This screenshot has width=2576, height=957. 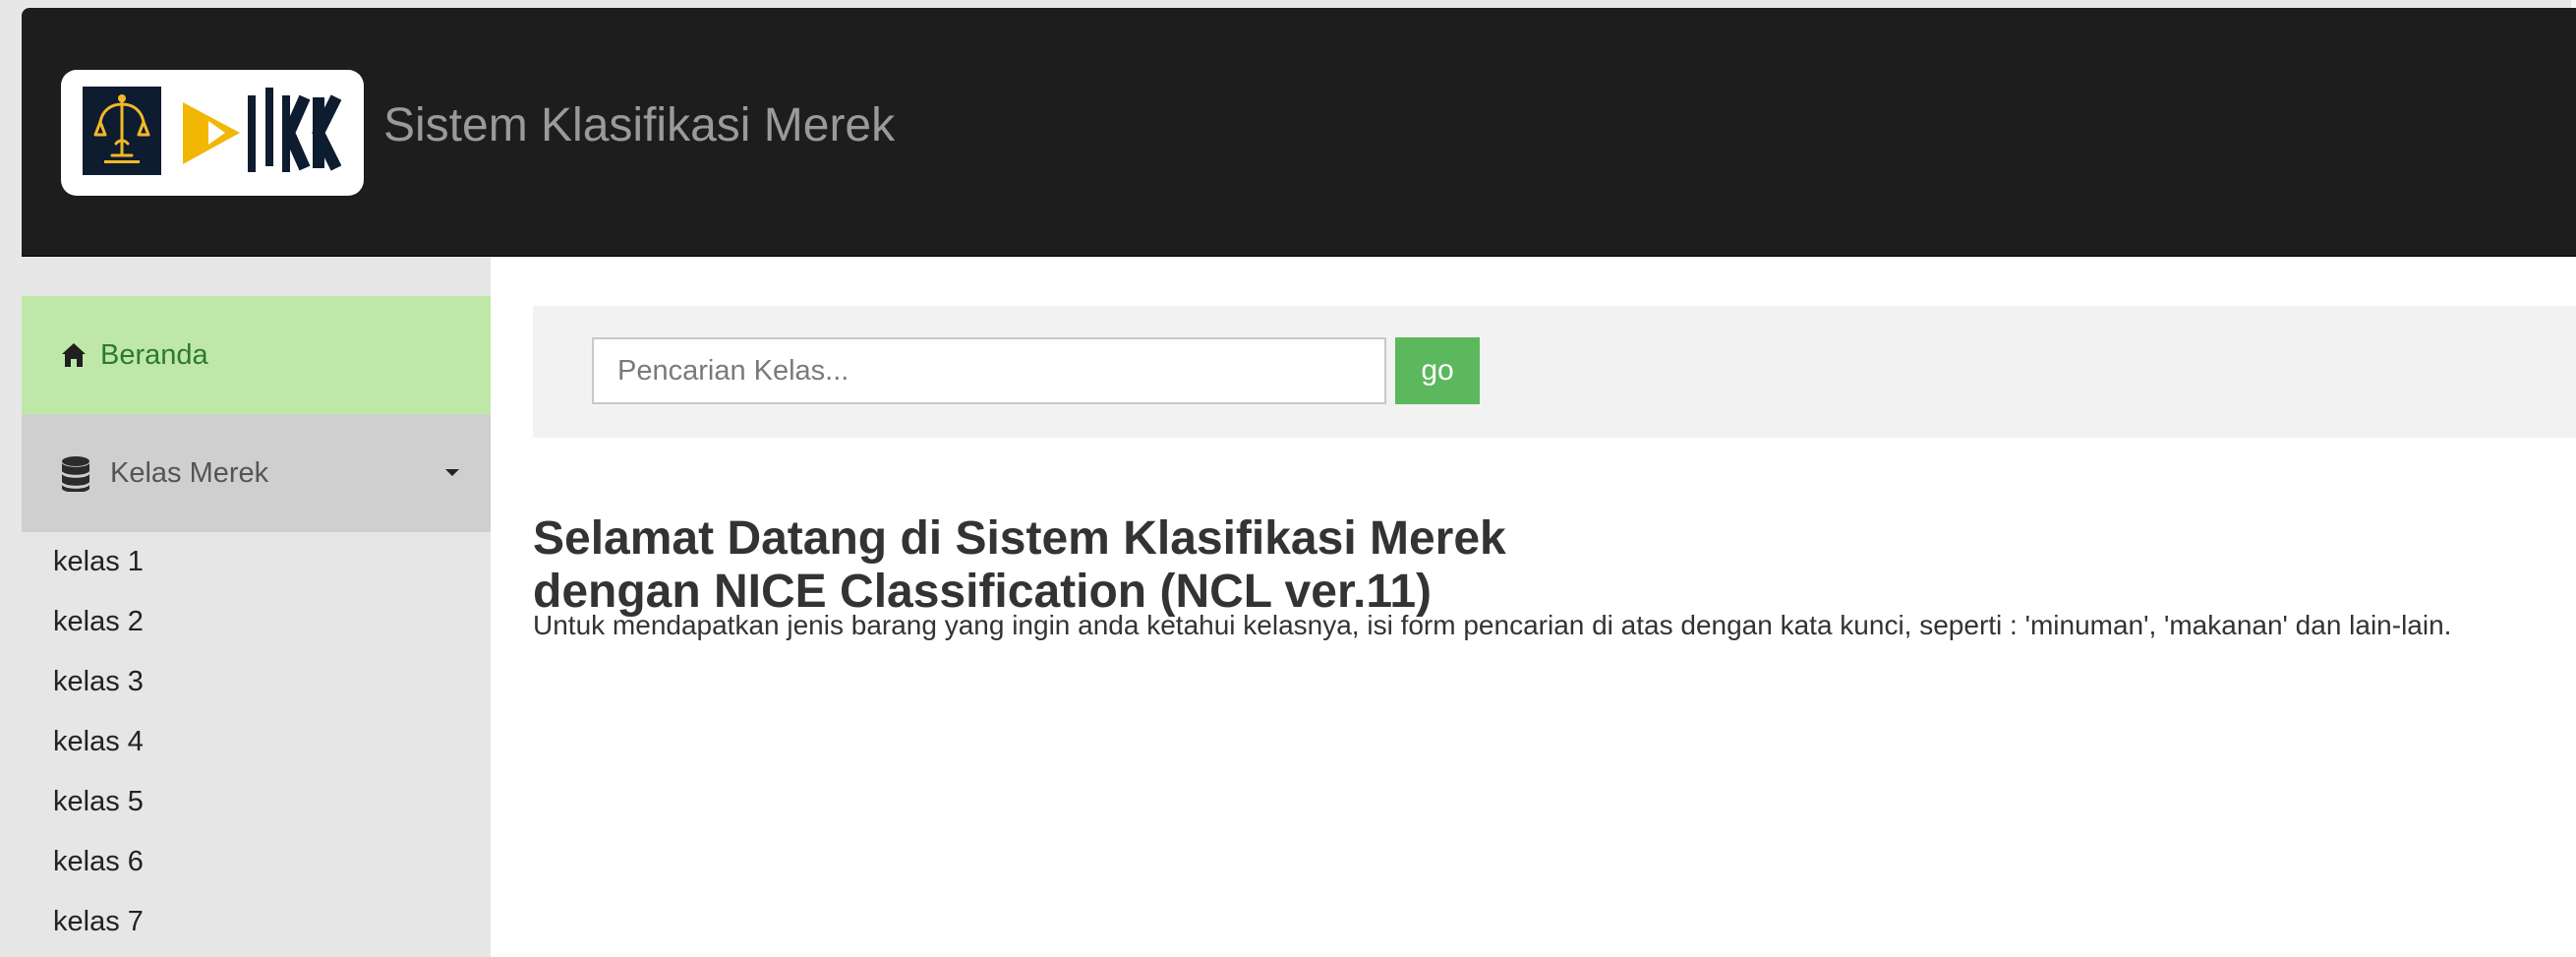 What do you see at coordinates (74, 355) in the screenshot?
I see `home-icon` at bounding box center [74, 355].